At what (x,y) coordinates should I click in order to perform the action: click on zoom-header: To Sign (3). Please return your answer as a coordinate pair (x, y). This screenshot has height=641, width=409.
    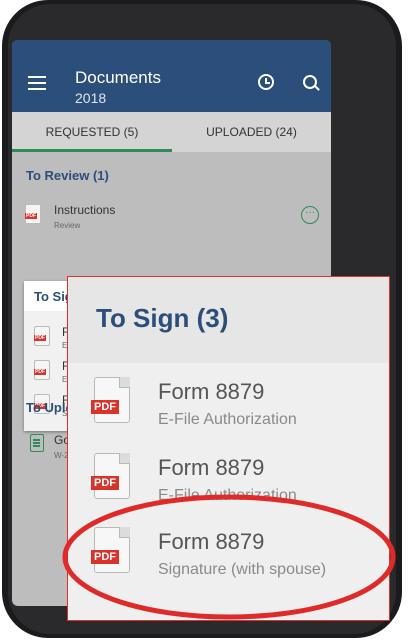
    Looking at the image, I should click on (228, 320).